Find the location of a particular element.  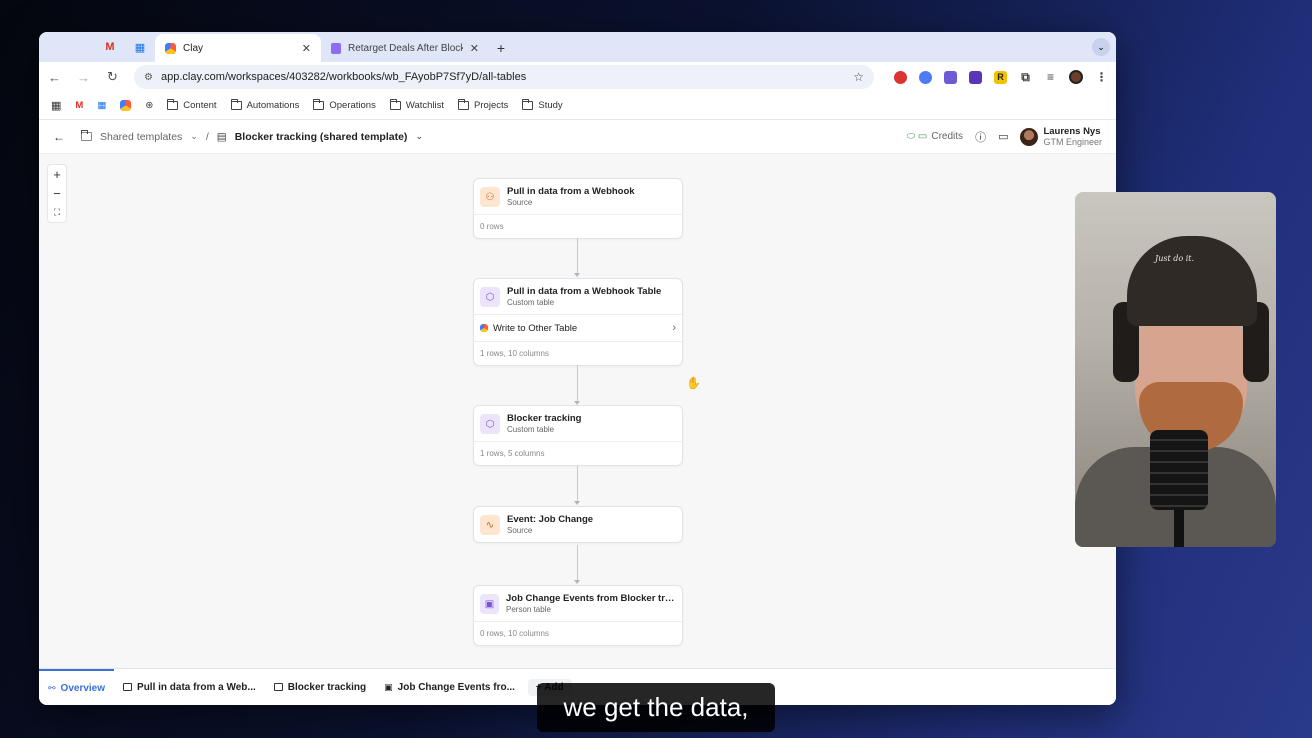

tab-search-icon: ⌄ is located at coordinates (1101, 47).